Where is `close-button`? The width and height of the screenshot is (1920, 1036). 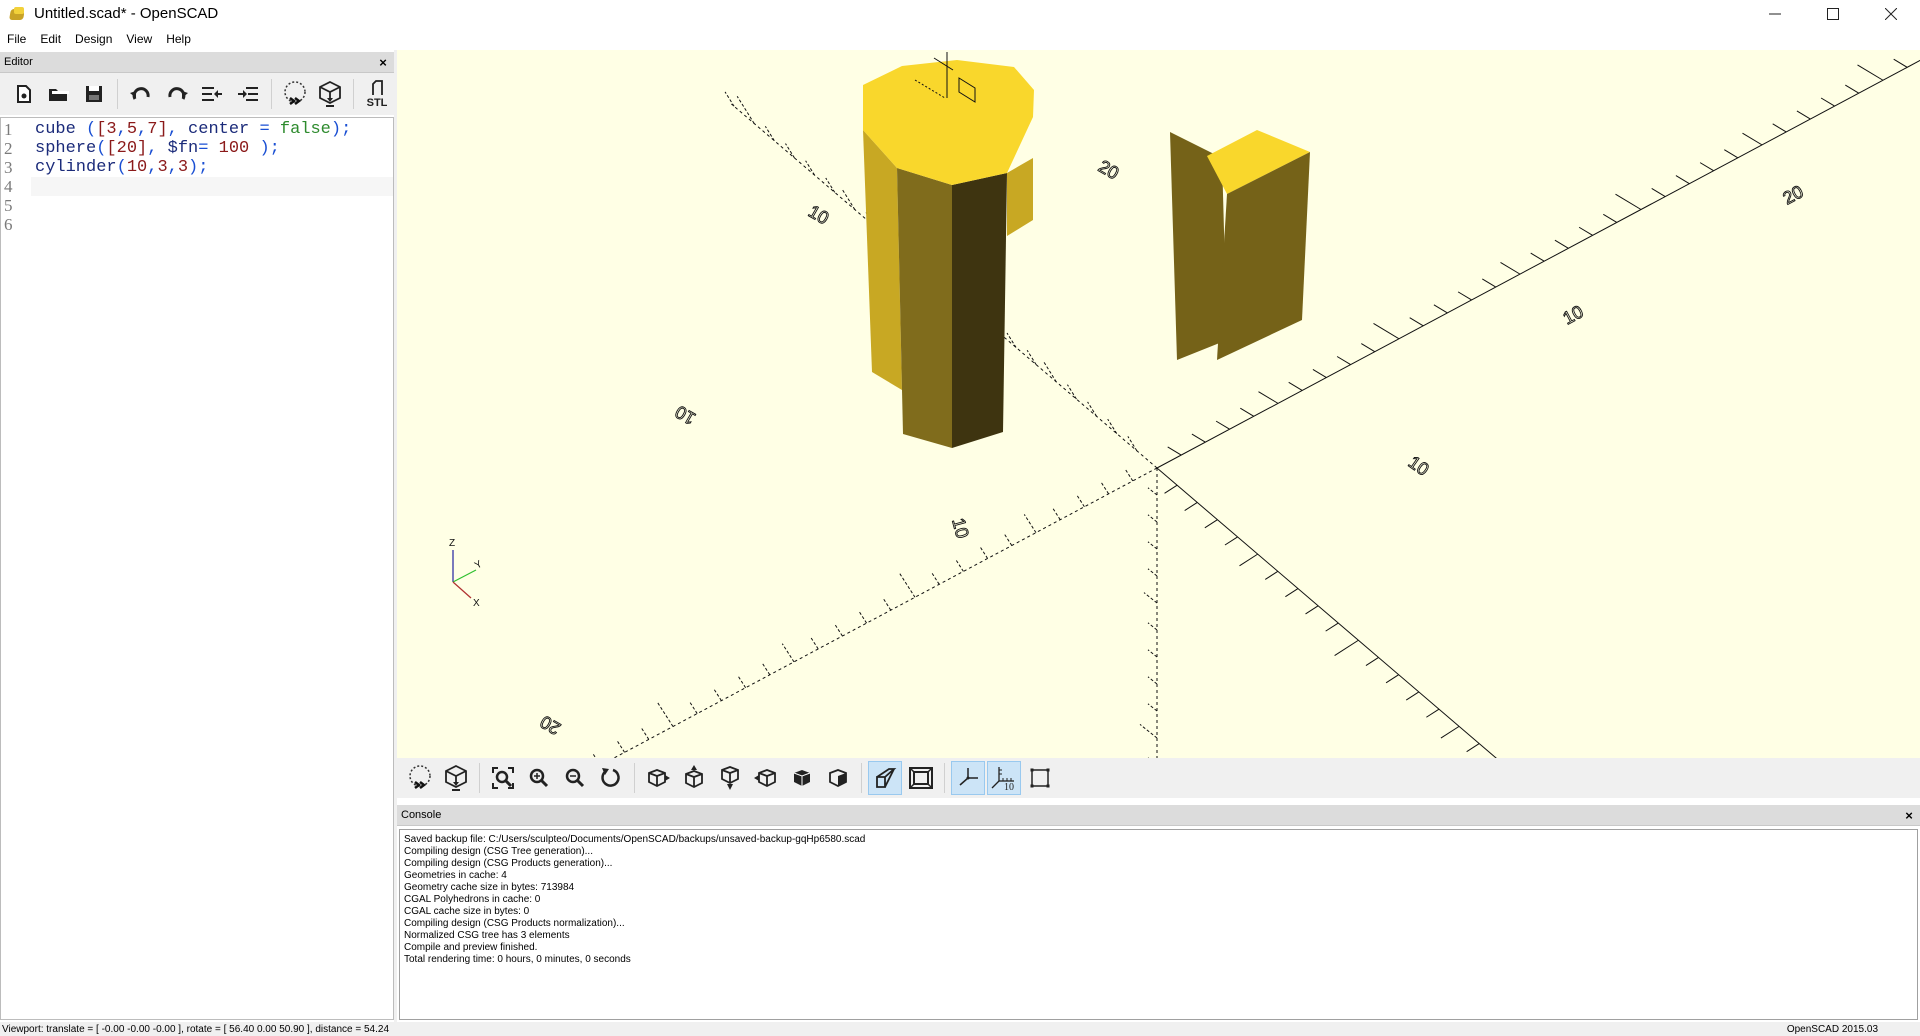 close-button is located at coordinates (1891, 13).